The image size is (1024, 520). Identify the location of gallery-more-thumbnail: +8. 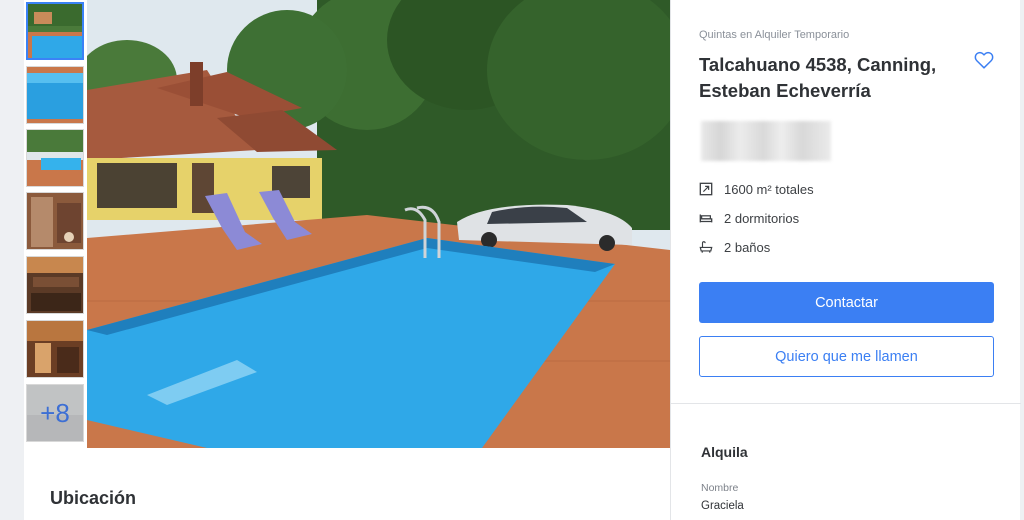
(55, 413).